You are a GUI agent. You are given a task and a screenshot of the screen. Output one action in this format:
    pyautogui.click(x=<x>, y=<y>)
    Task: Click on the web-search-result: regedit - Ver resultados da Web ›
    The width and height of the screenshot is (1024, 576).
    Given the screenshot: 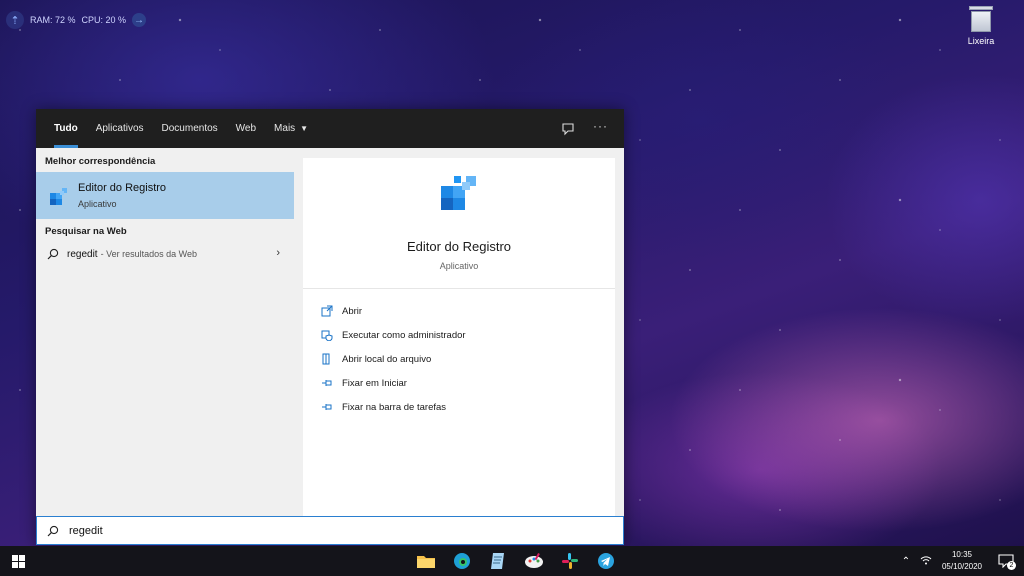 What is the action you would take?
    pyautogui.click(x=165, y=254)
    